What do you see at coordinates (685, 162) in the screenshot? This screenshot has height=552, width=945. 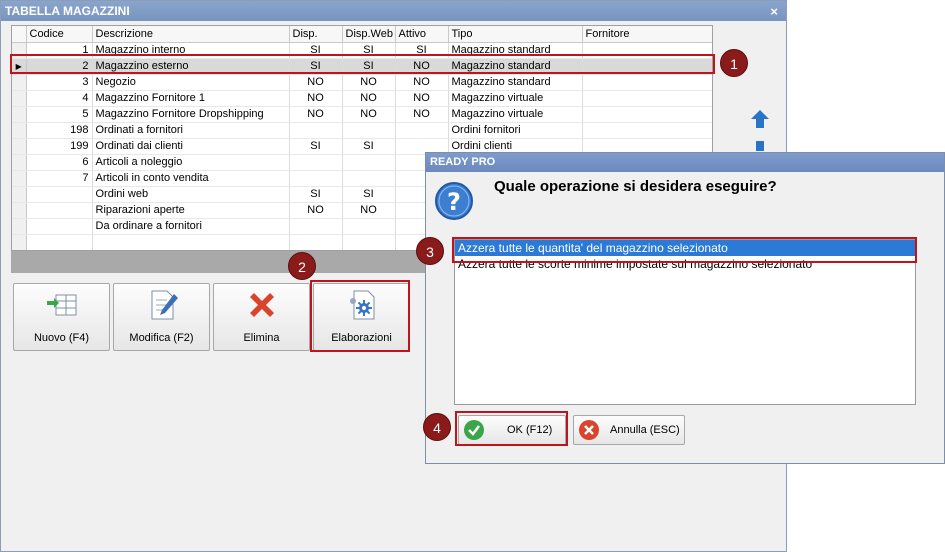 I see `dialog-title: READY PRO` at bounding box center [685, 162].